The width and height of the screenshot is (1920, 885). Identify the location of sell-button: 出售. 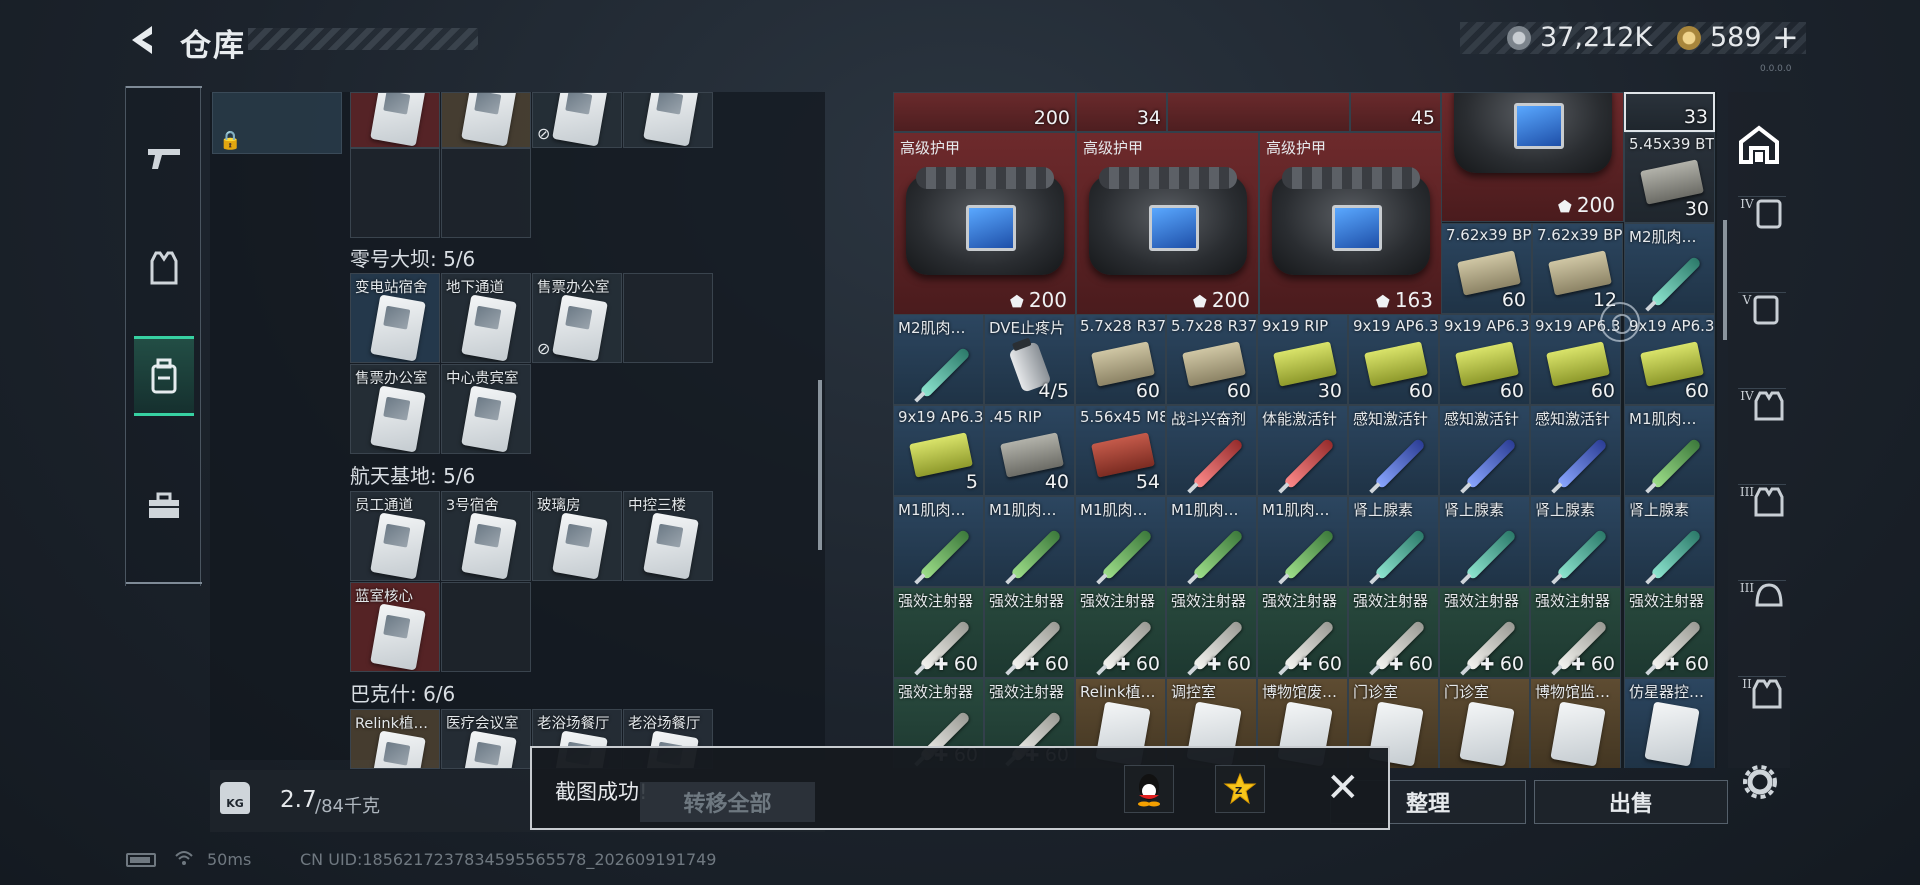
(1631, 802).